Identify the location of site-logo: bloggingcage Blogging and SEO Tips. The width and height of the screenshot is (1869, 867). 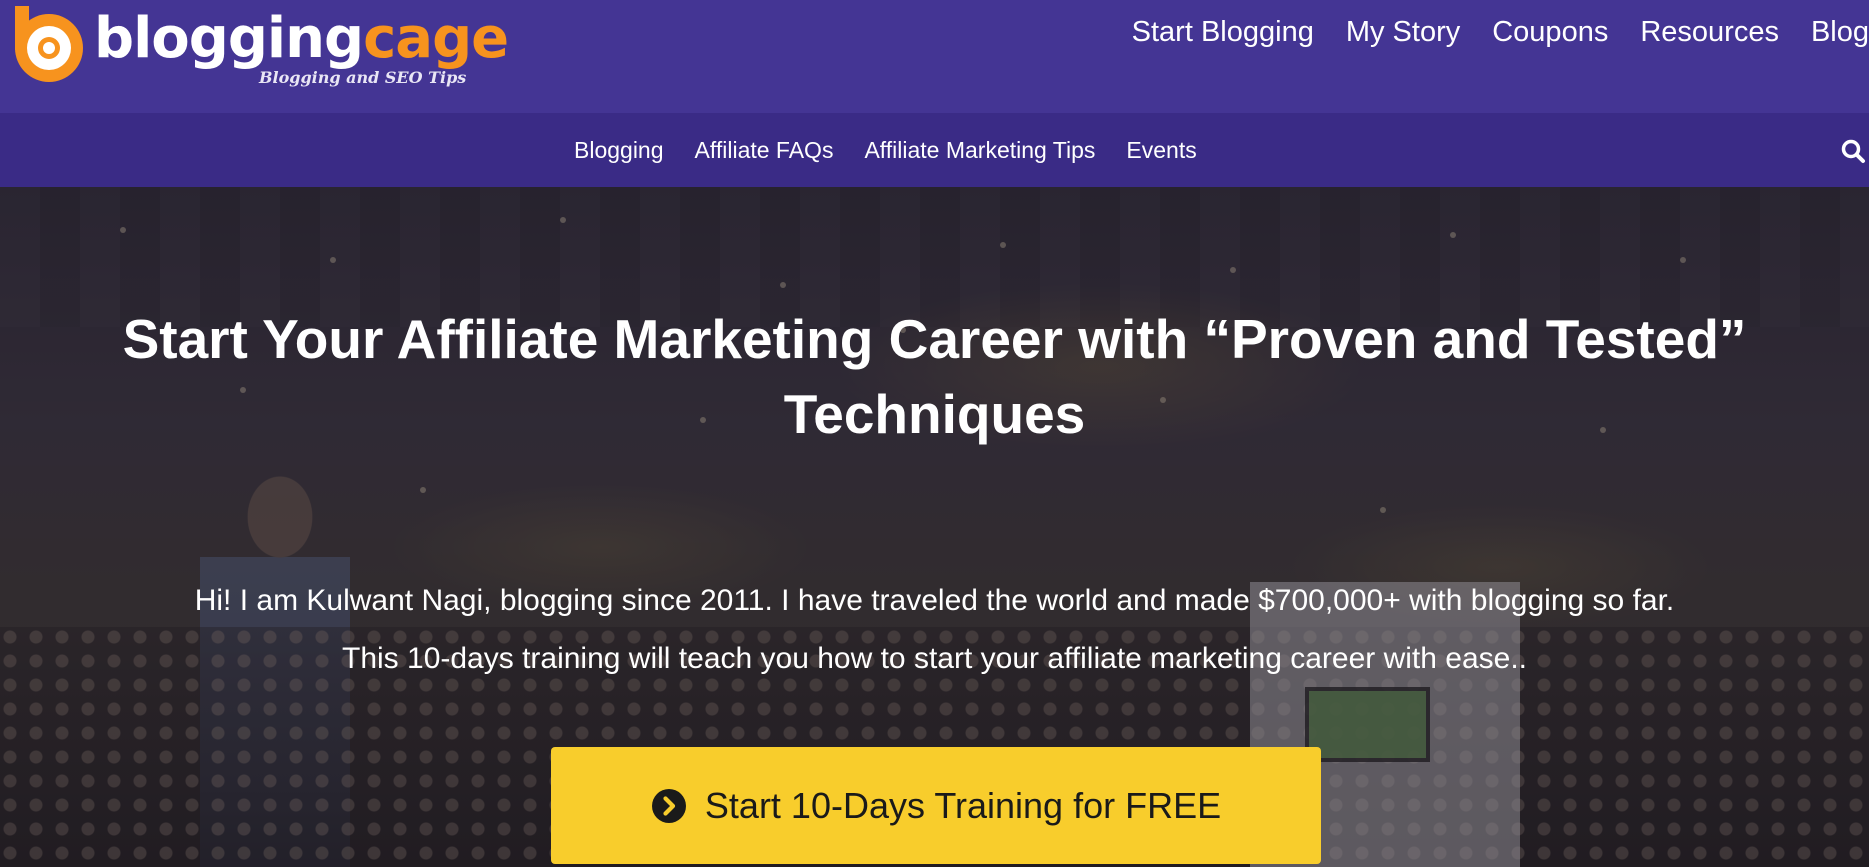
(257, 52).